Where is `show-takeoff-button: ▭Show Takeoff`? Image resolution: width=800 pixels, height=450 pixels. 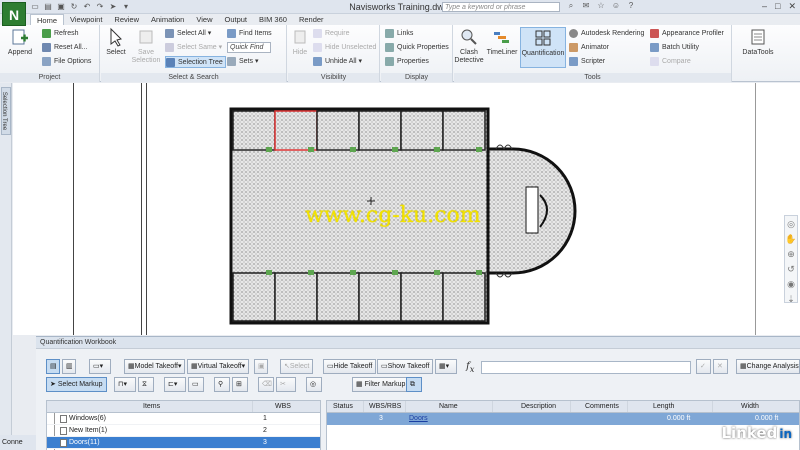 show-takeoff-button: ▭Show Takeoff is located at coordinates (405, 366).